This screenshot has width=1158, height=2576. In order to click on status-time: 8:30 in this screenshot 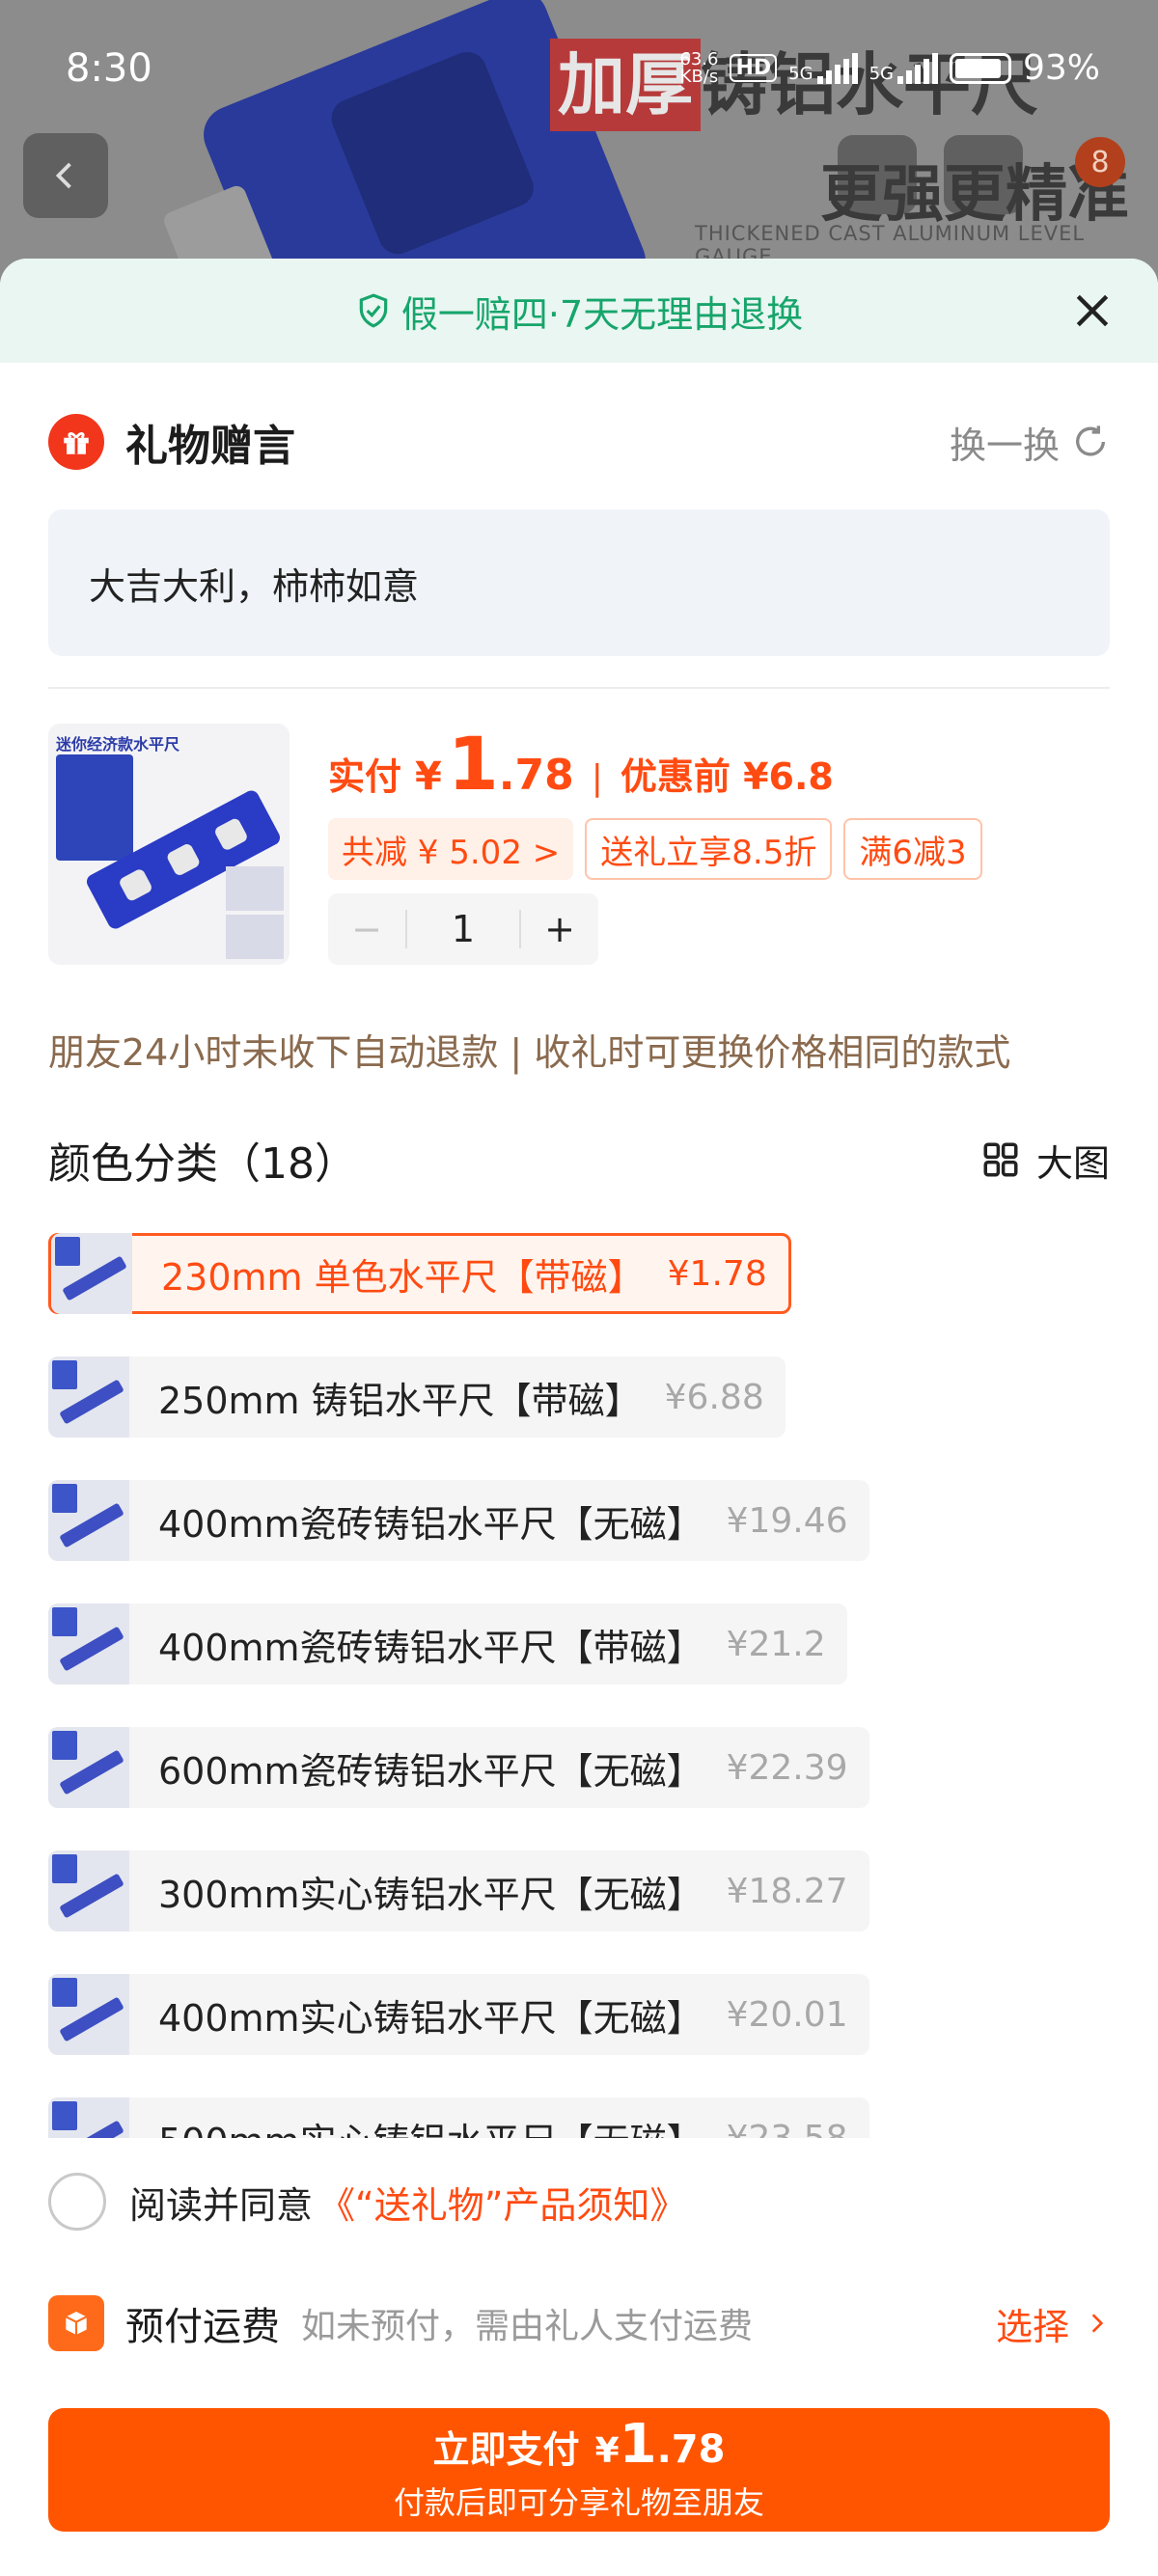, I will do `click(109, 68)`.